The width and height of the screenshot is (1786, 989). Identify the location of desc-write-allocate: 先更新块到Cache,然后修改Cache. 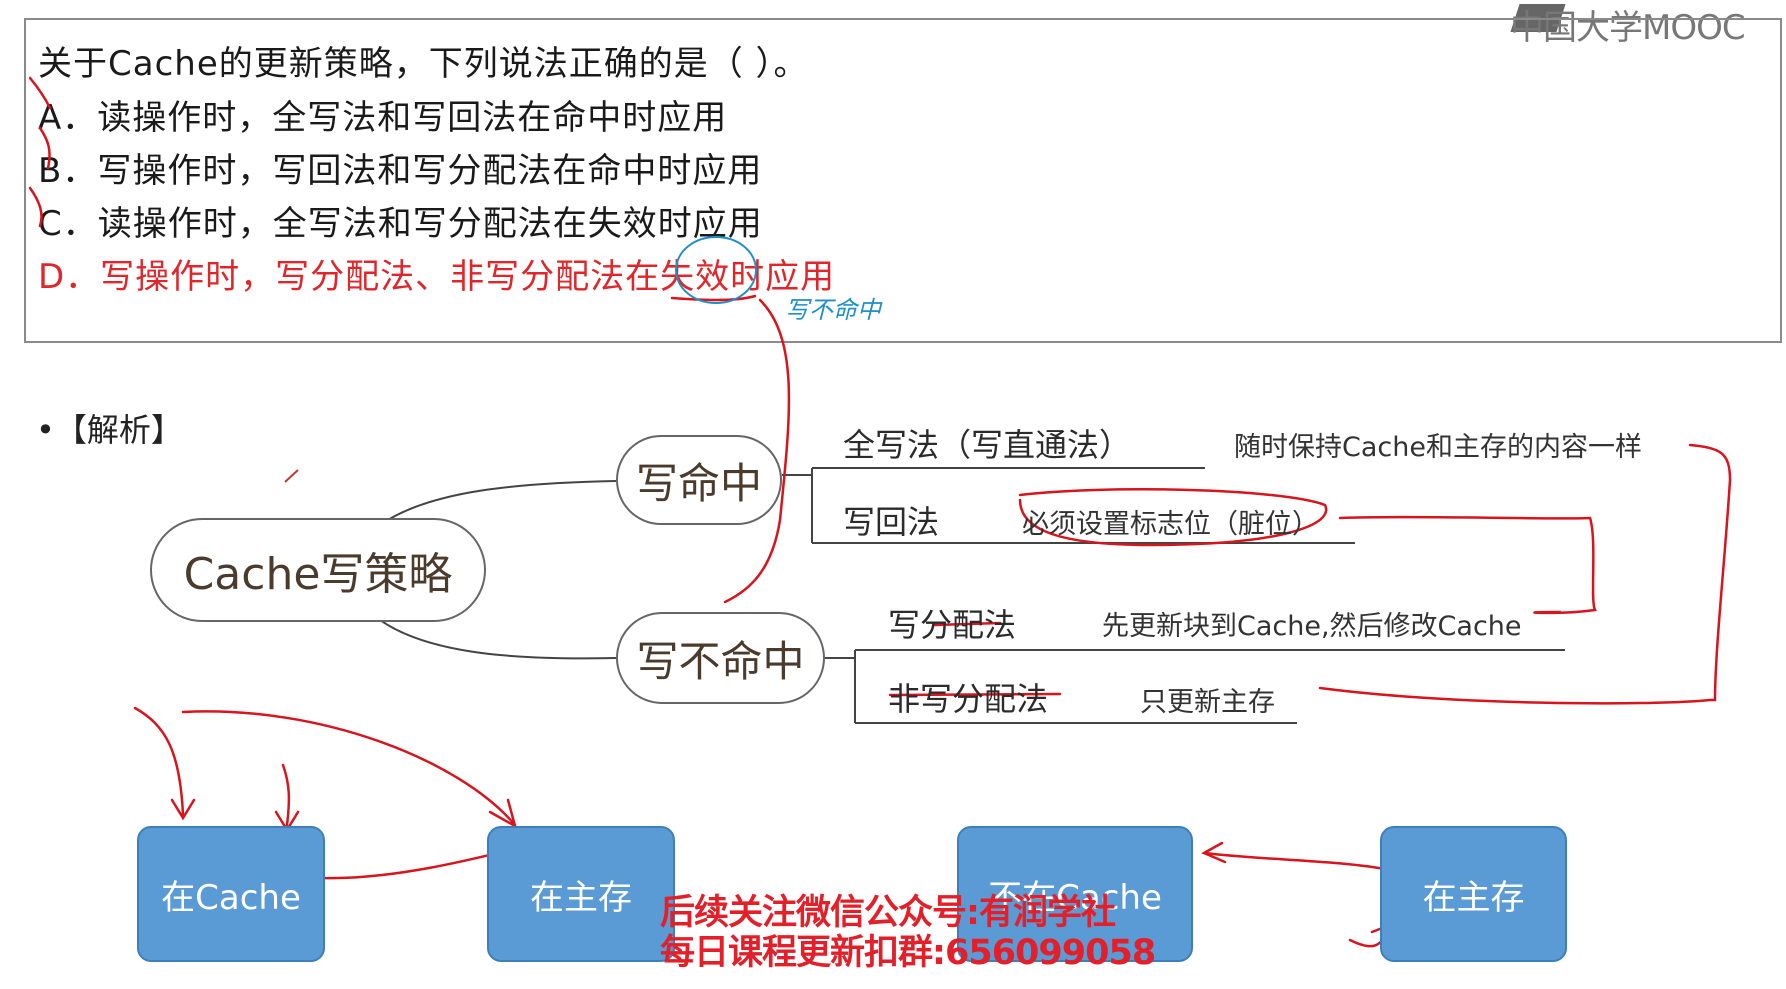
(1312, 626).